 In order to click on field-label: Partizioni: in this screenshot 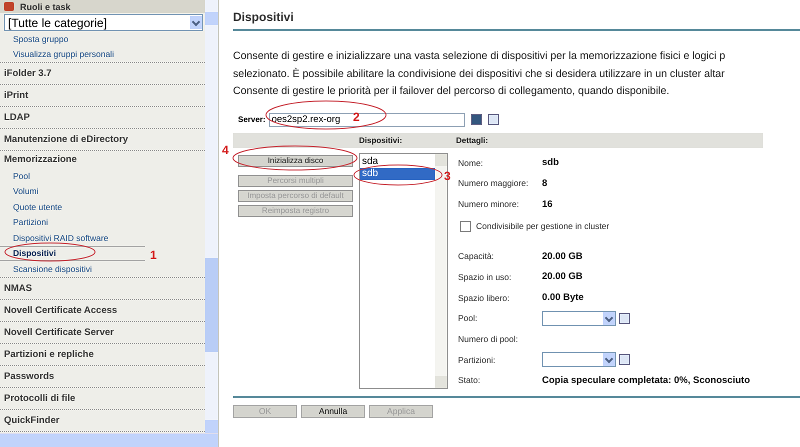, I will do `click(477, 359)`.